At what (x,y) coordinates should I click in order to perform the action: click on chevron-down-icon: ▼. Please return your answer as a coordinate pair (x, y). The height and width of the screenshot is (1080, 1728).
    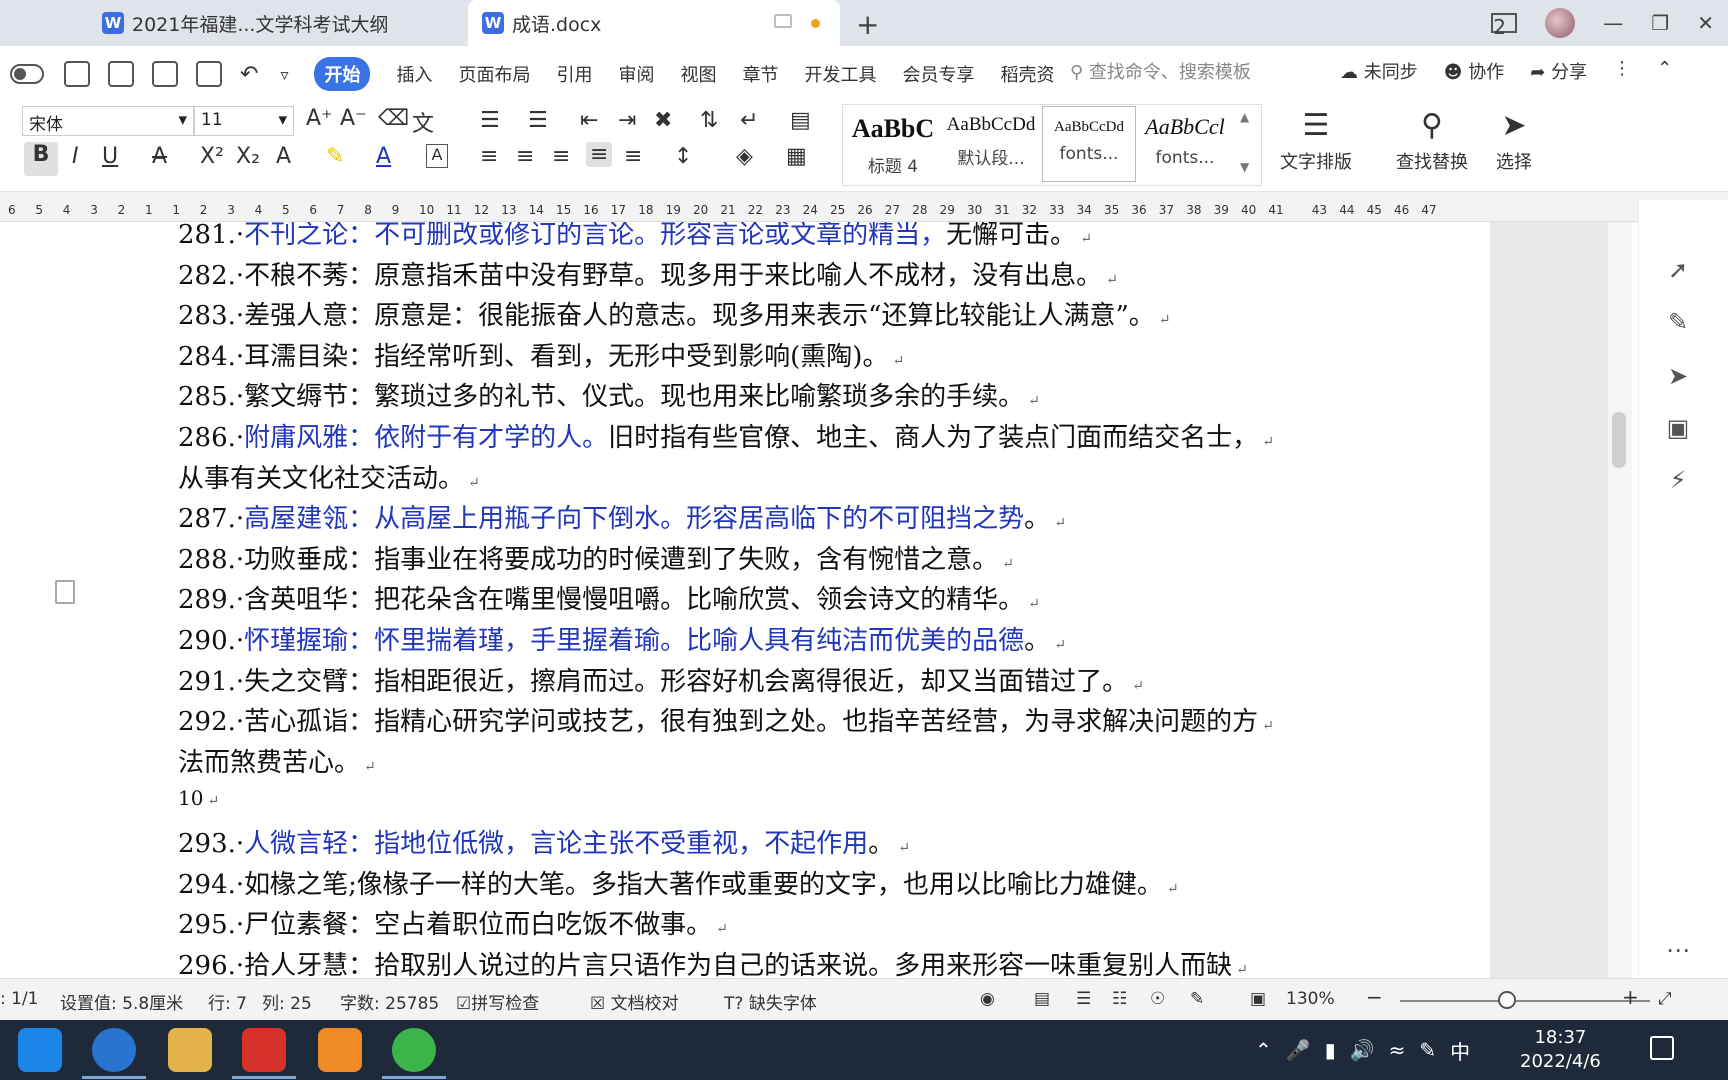
    Looking at the image, I should click on (1244, 167).